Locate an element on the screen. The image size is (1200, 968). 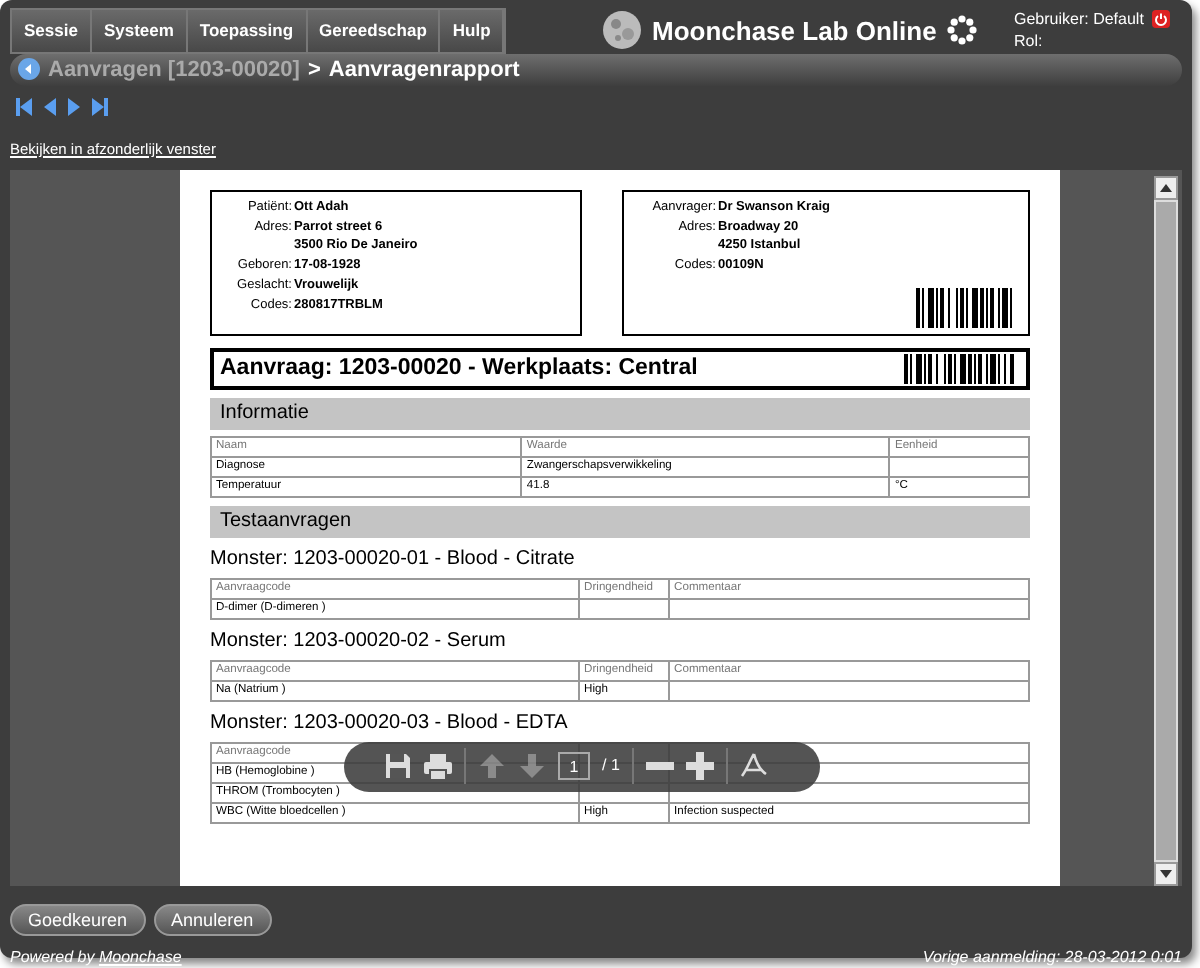
action-button: Annuleren is located at coordinates (212, 919).